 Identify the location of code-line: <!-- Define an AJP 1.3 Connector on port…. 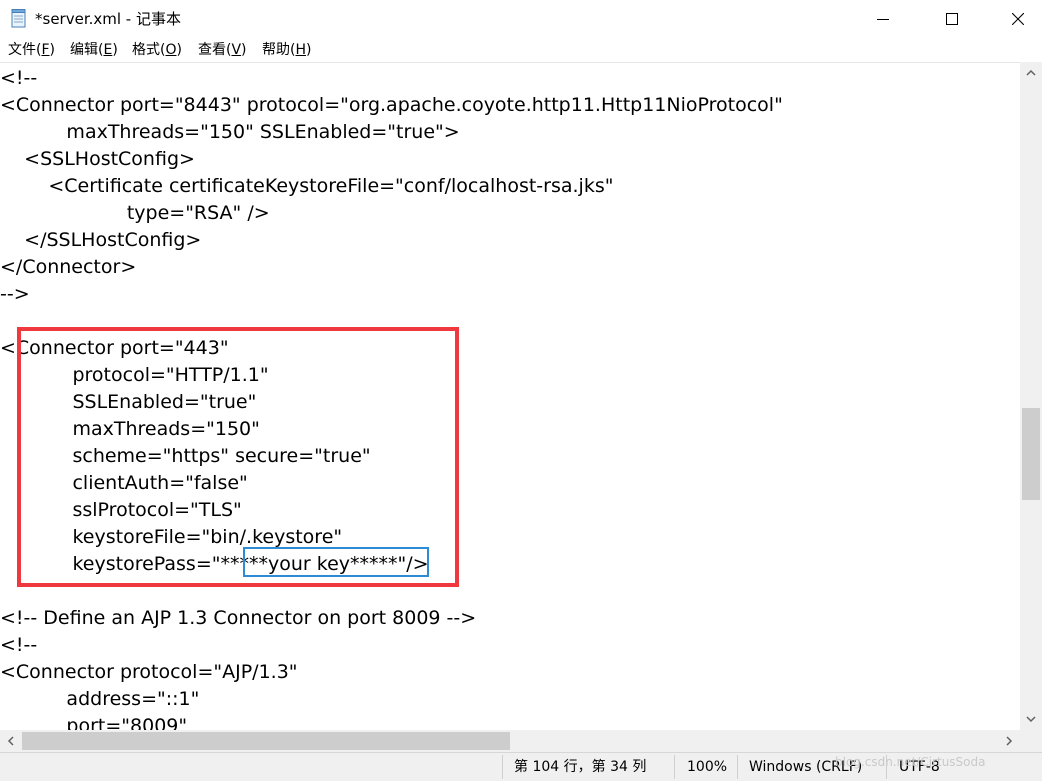
(238, 618).